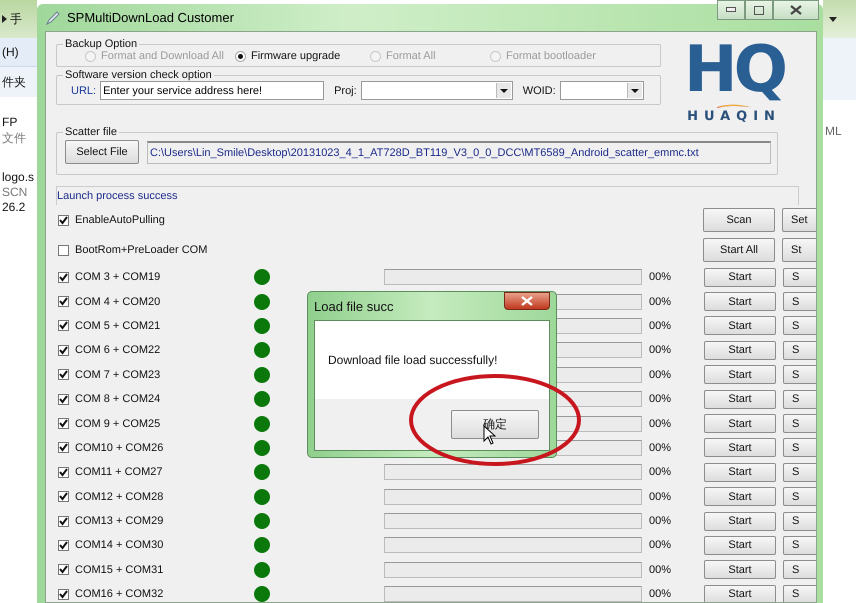  I want to click on logo-text: HUAQIN, so click(734, 117).